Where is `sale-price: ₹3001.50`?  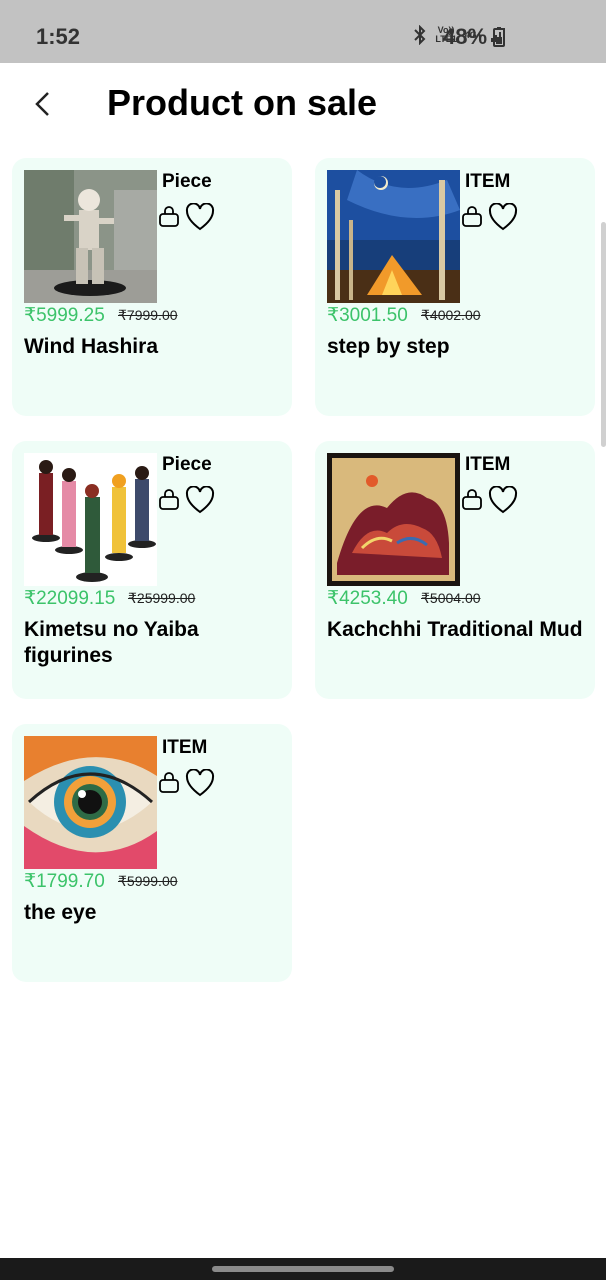 sale-price: ₹3001.50 is located at coordinates (367, 315).